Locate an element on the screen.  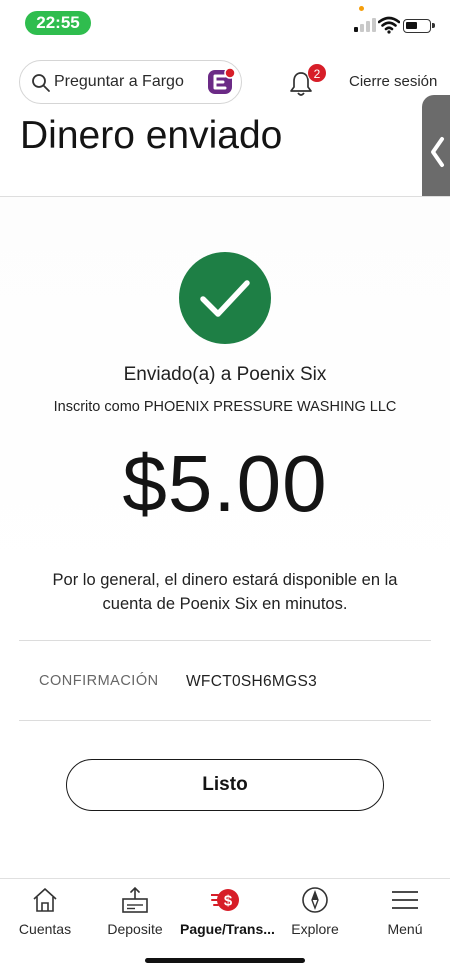
recipient-heading: Enviado(a) a Poenix Six is located at coordinates (225, 374).